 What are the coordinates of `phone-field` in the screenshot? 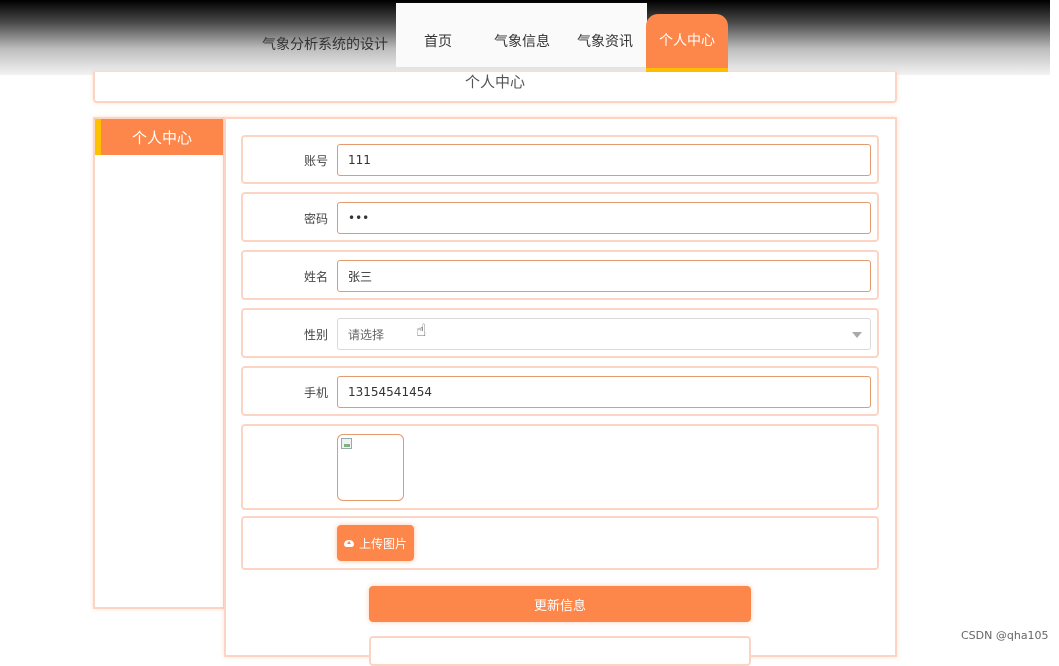 It's located at (604, 392).